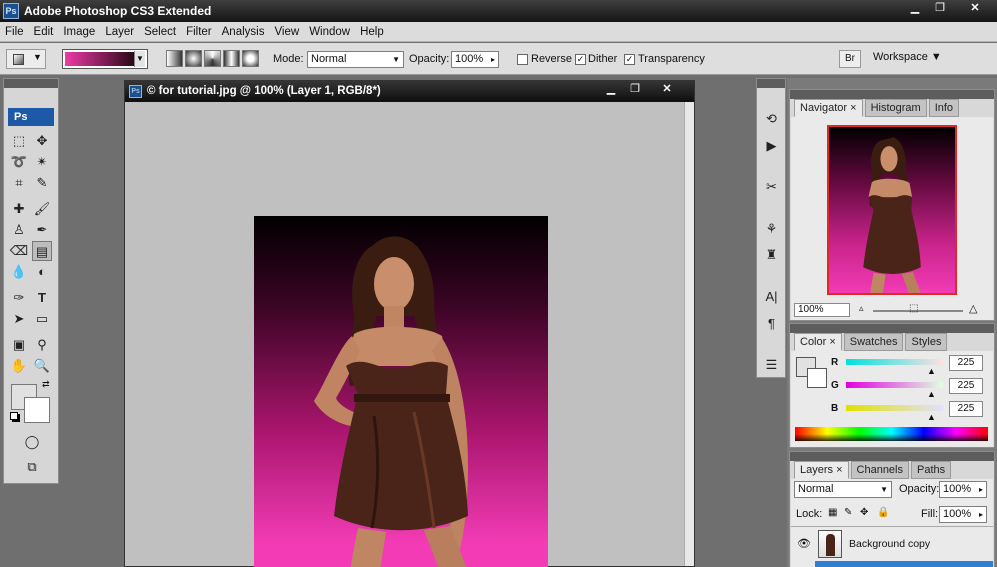 The height and width of the screenshot is (567, 997). I want to click on gradient-tool-icon: ▤, so click(42, 251).